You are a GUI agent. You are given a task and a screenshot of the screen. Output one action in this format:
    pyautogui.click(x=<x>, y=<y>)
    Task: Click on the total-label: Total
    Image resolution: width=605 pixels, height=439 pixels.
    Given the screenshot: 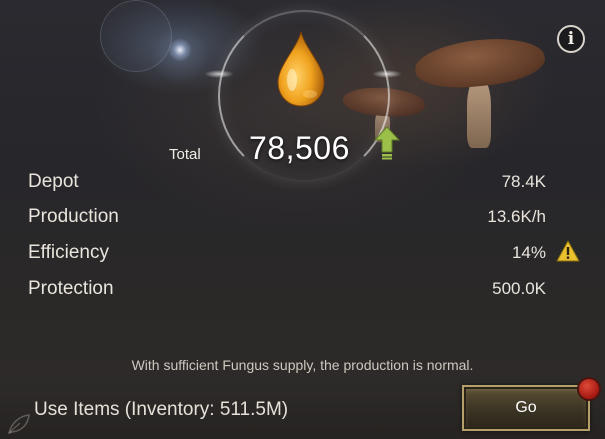 What is the action you would take?
    pyautogui.click(x=185, y=154)
    